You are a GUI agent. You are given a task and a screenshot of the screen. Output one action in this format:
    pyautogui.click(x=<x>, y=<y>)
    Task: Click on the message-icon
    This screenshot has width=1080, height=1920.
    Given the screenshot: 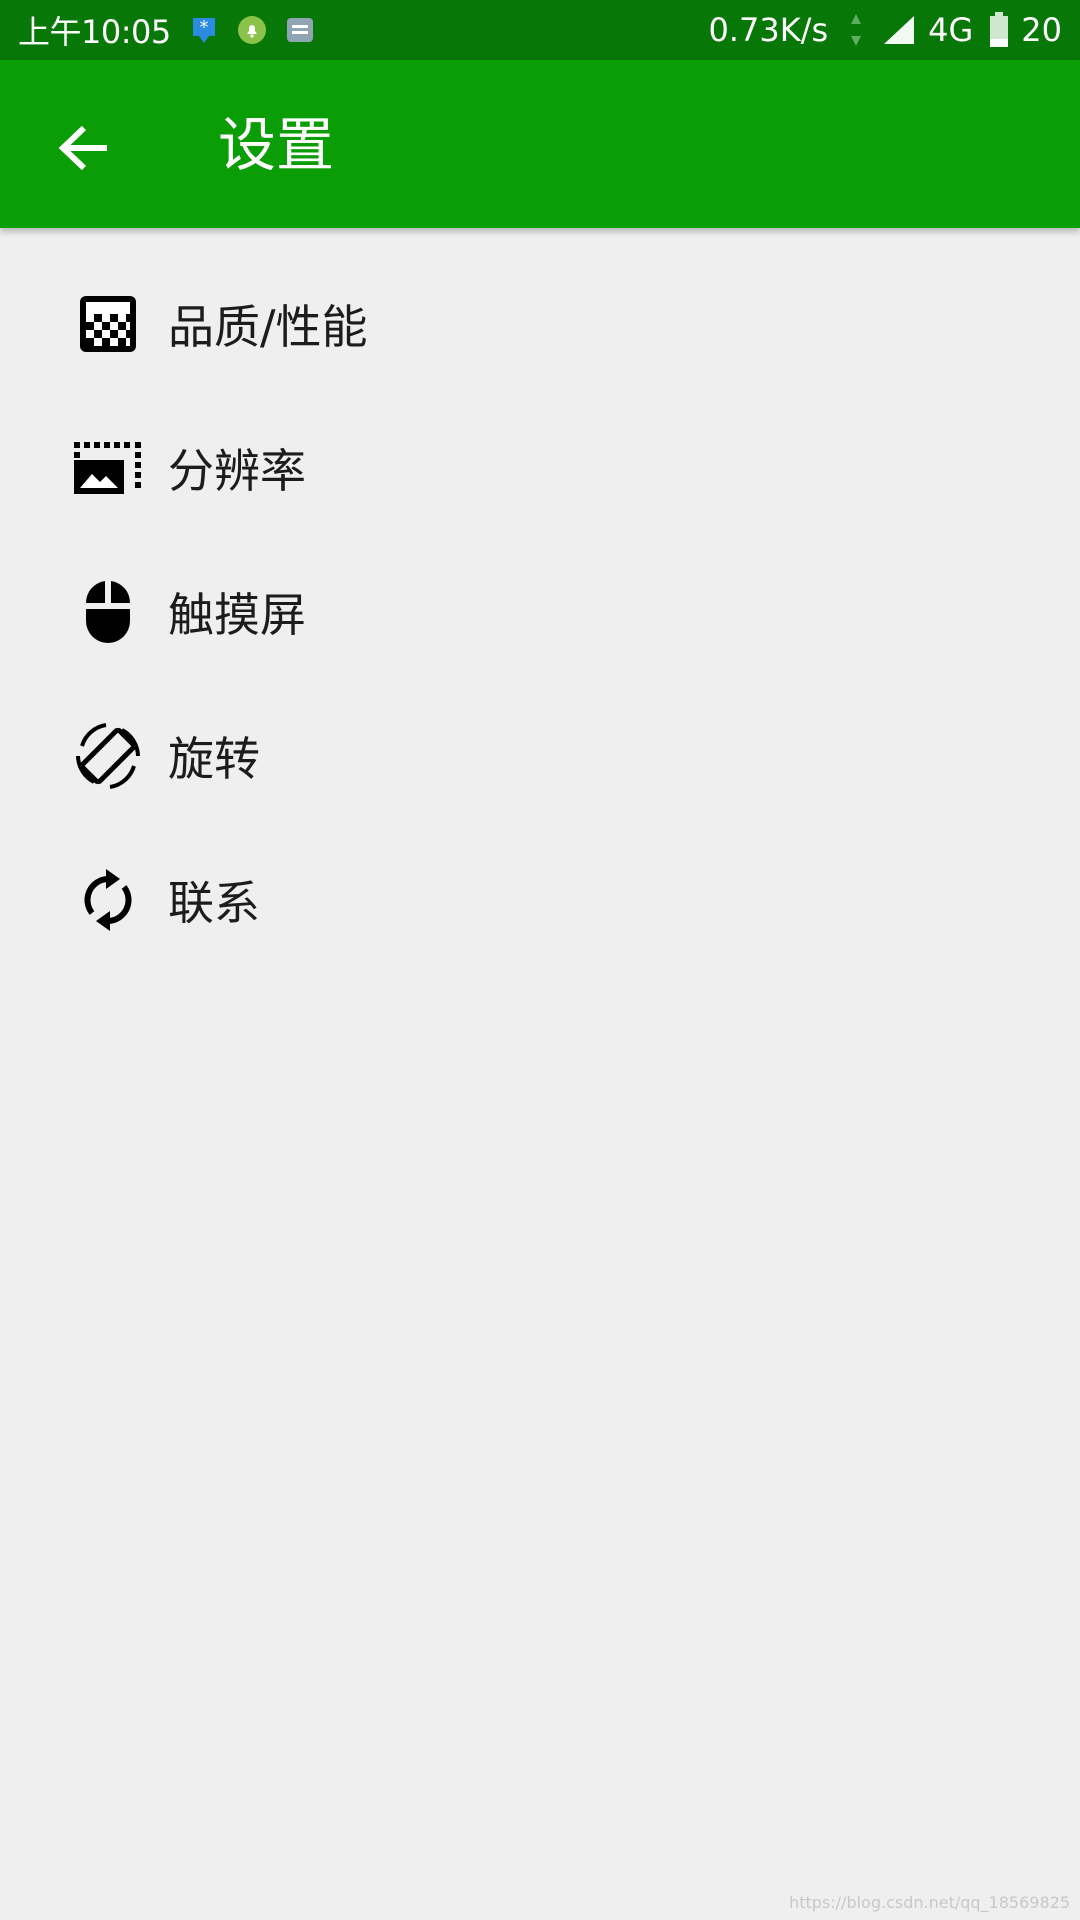 What is the action you would take?
    pyautogui.click(x=300, y=30)
    